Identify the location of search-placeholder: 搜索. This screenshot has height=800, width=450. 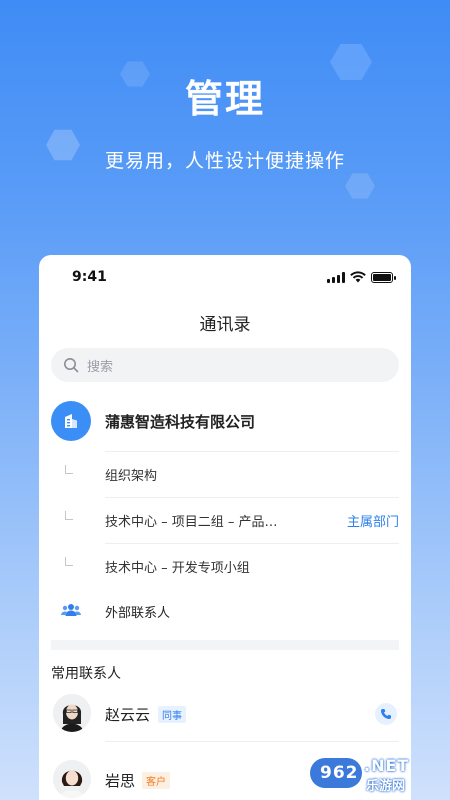
(100, 367).